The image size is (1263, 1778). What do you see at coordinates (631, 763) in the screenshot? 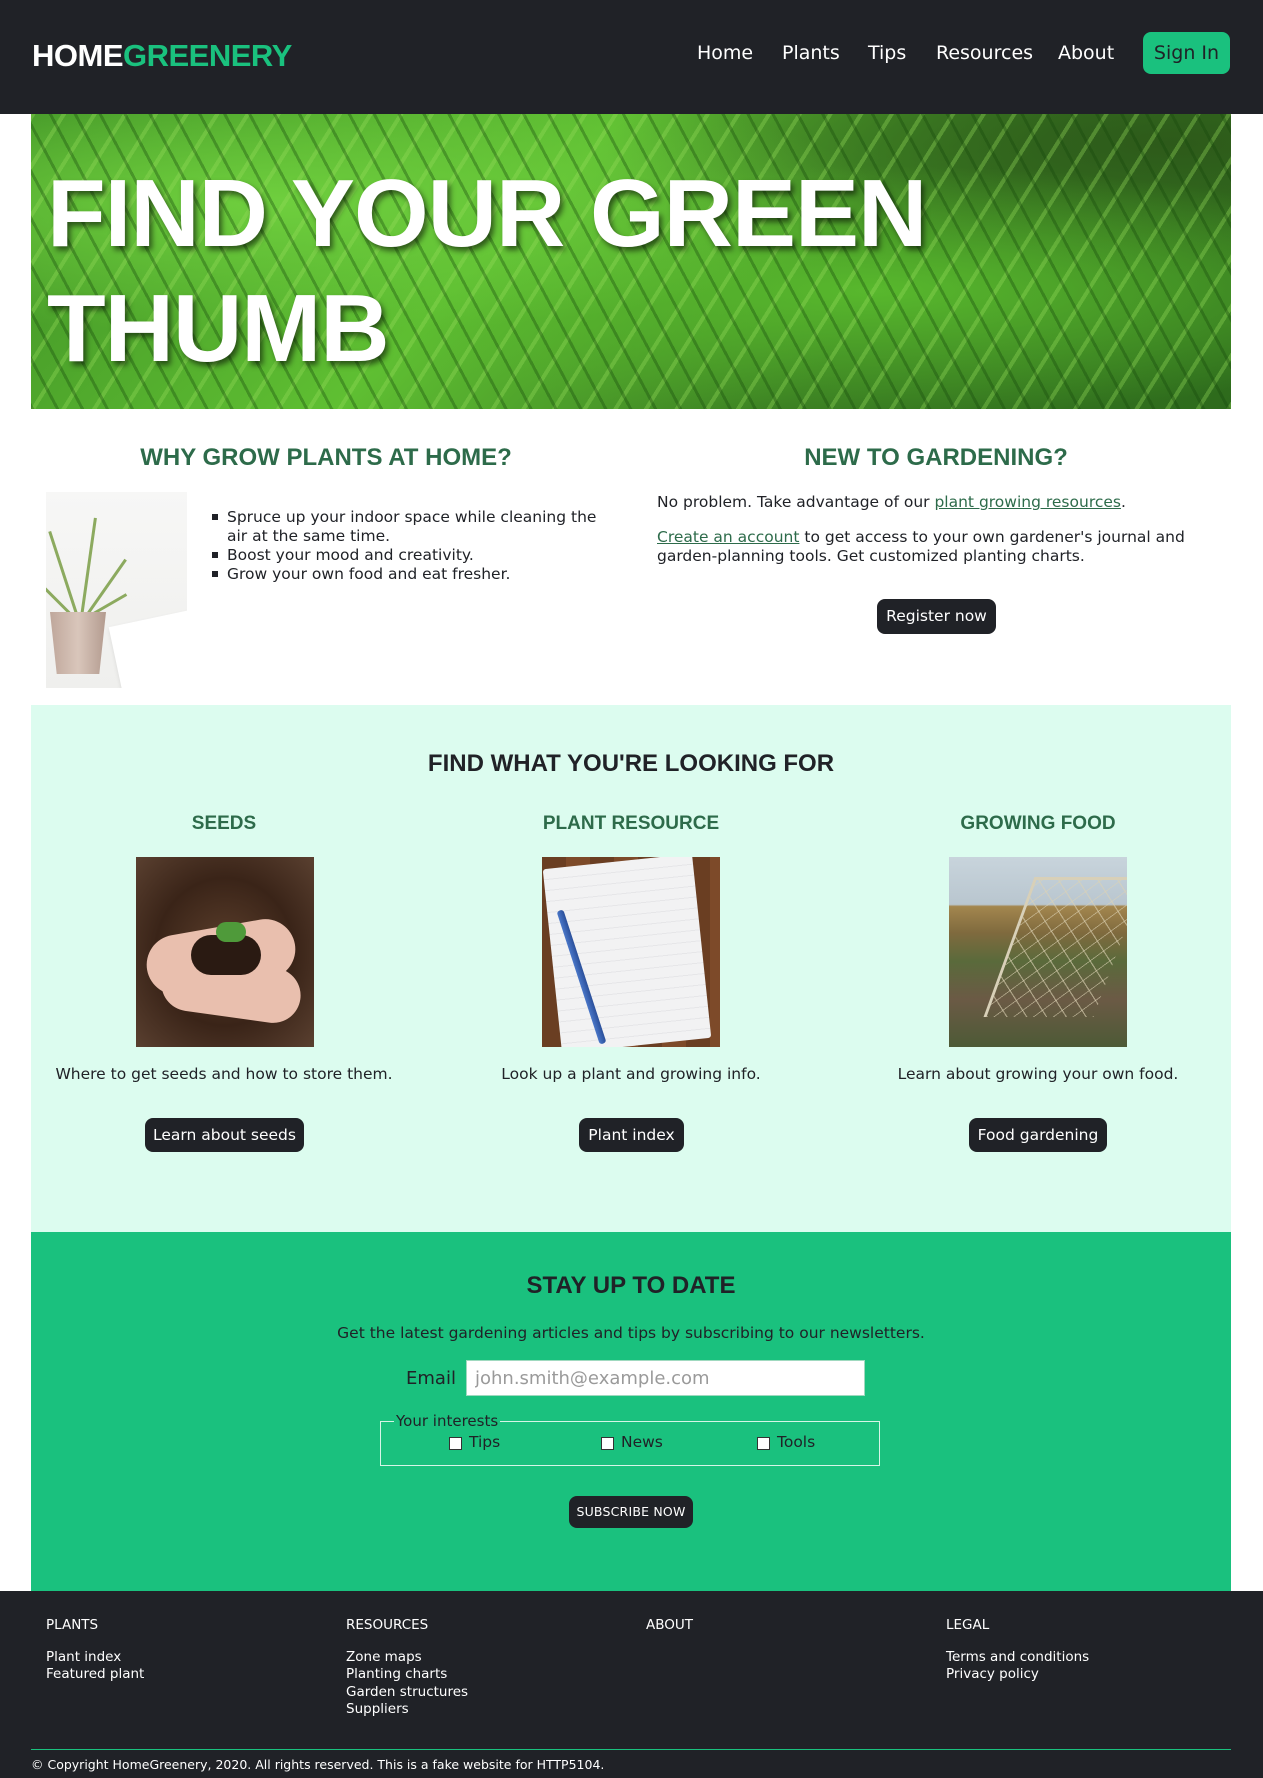
I see `find-heading: FIND WHAT YOU'RE LOOKING FOR` at bounding box center [631, 763].